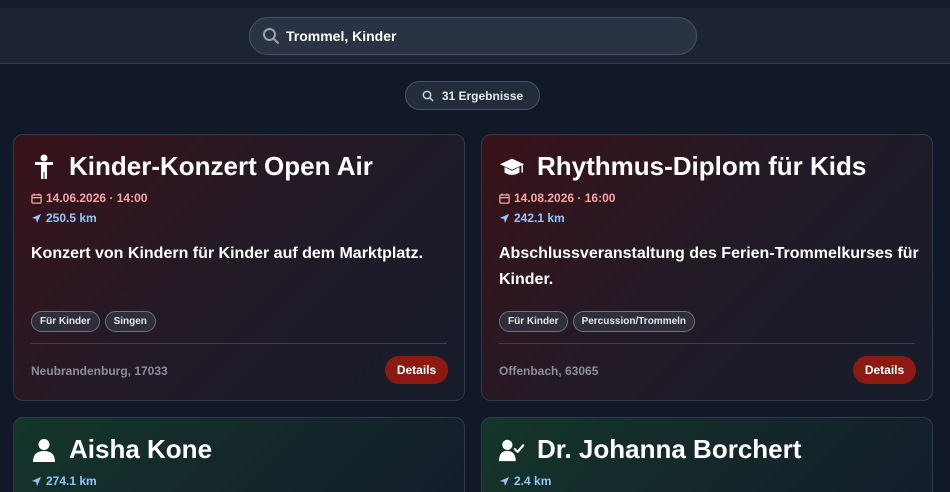  What do you see at coordinates (141, 449) in the screenshot?
I see `person-name: Aisha Kone` at bounding box center [141, 449].